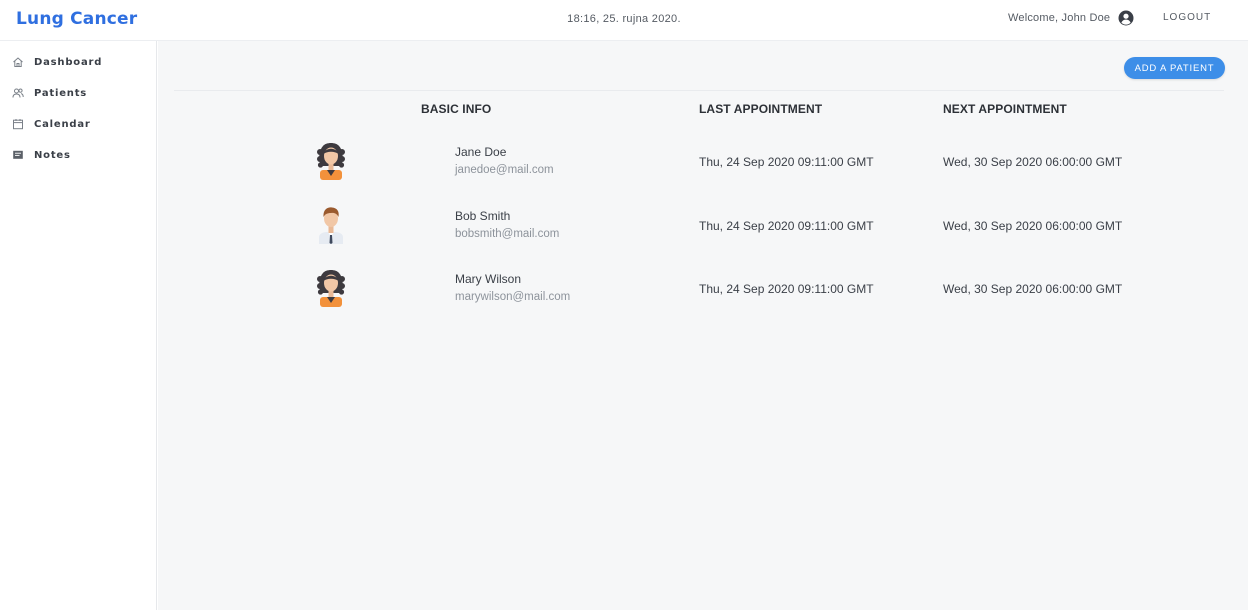 The height and width of the screenshot is (610, 1248). I want to click on column-header-next-appointment: NEXT APPOINTMENT, so click(1005, 109).